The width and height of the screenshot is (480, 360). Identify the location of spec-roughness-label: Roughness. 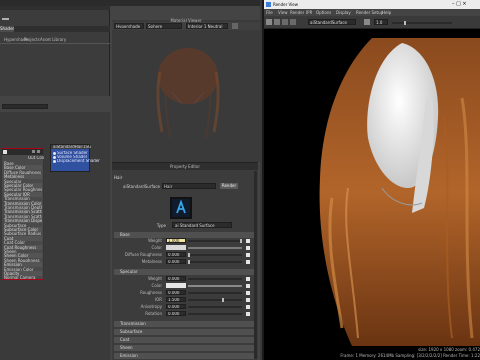
(151, 292).